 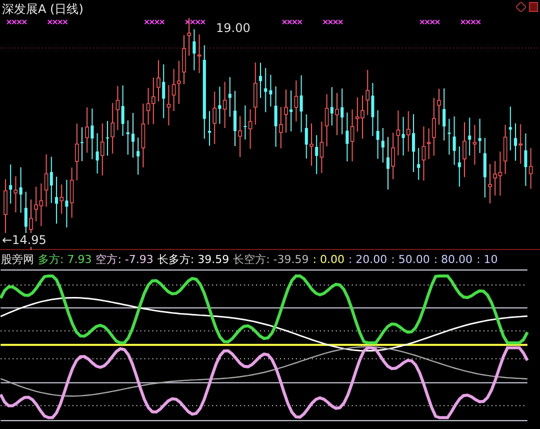 What do you see at coordinates (17, 259) in the screenshot?
I see `indicator-name: 股旁网` at bounding box center [17, 259].